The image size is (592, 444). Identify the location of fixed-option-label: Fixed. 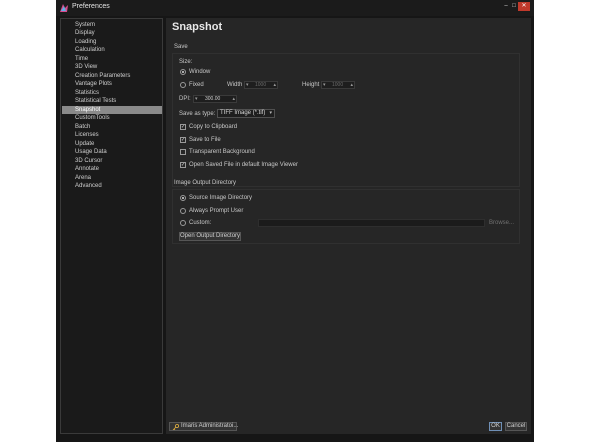
(196, 85).